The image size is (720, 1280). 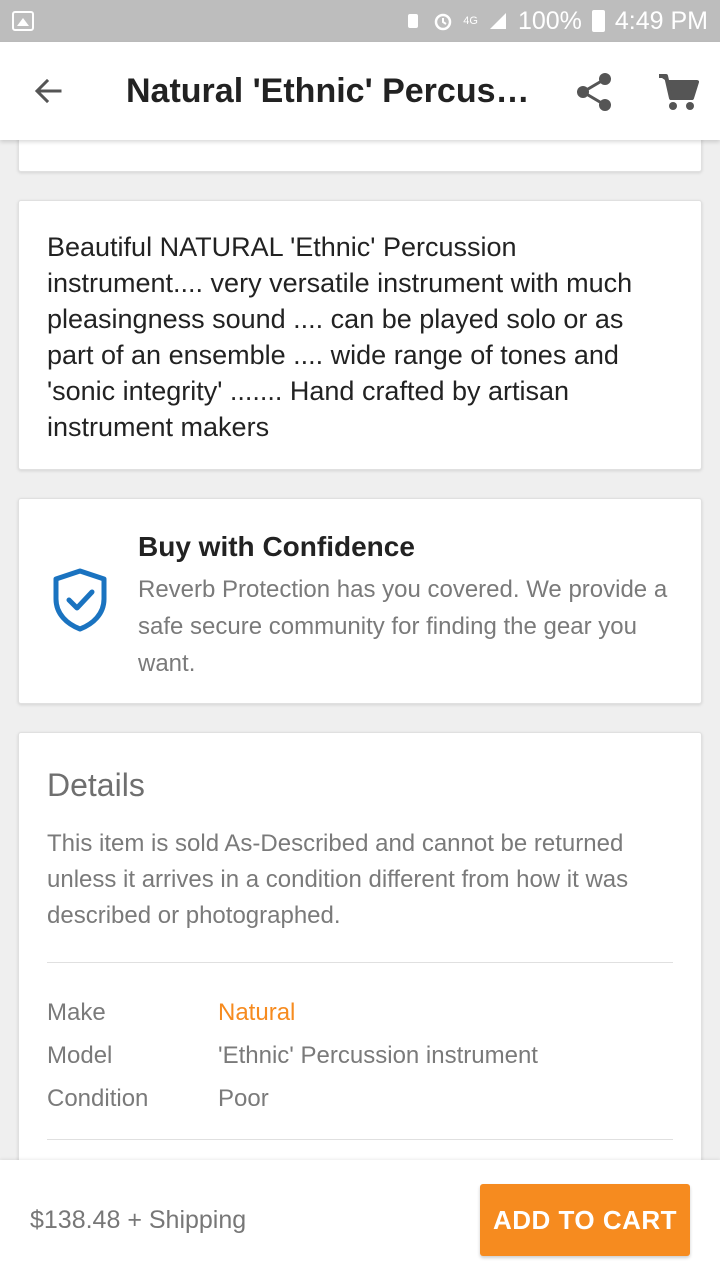 I want to click on spec-value: Poor, so click(x=243, y=1098).